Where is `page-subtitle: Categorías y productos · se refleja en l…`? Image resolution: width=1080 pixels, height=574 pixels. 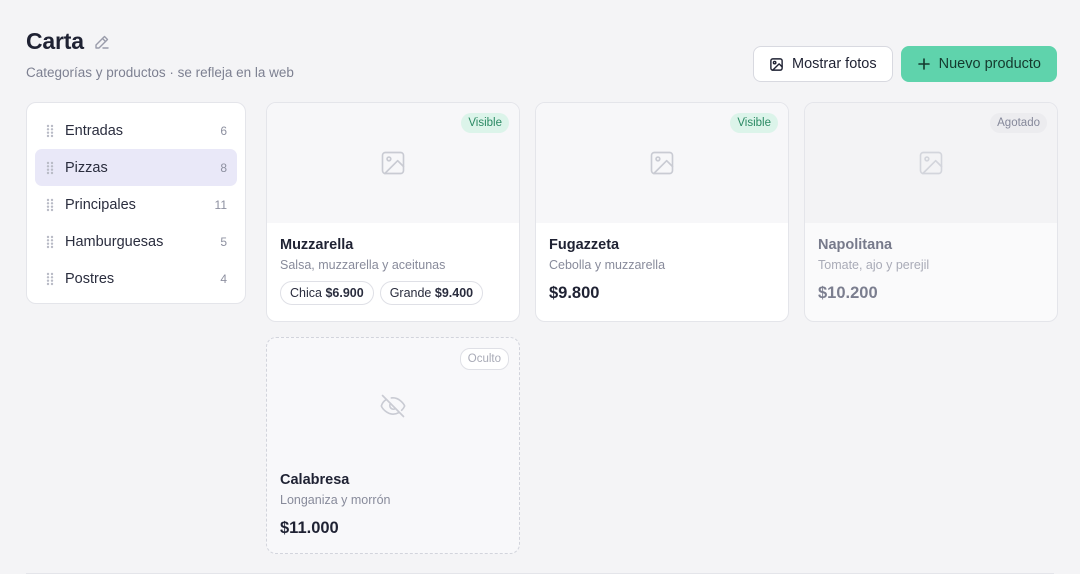 page-subtitle: Categorías y productos · se refleja en l… is located at coordinates (160, 72).